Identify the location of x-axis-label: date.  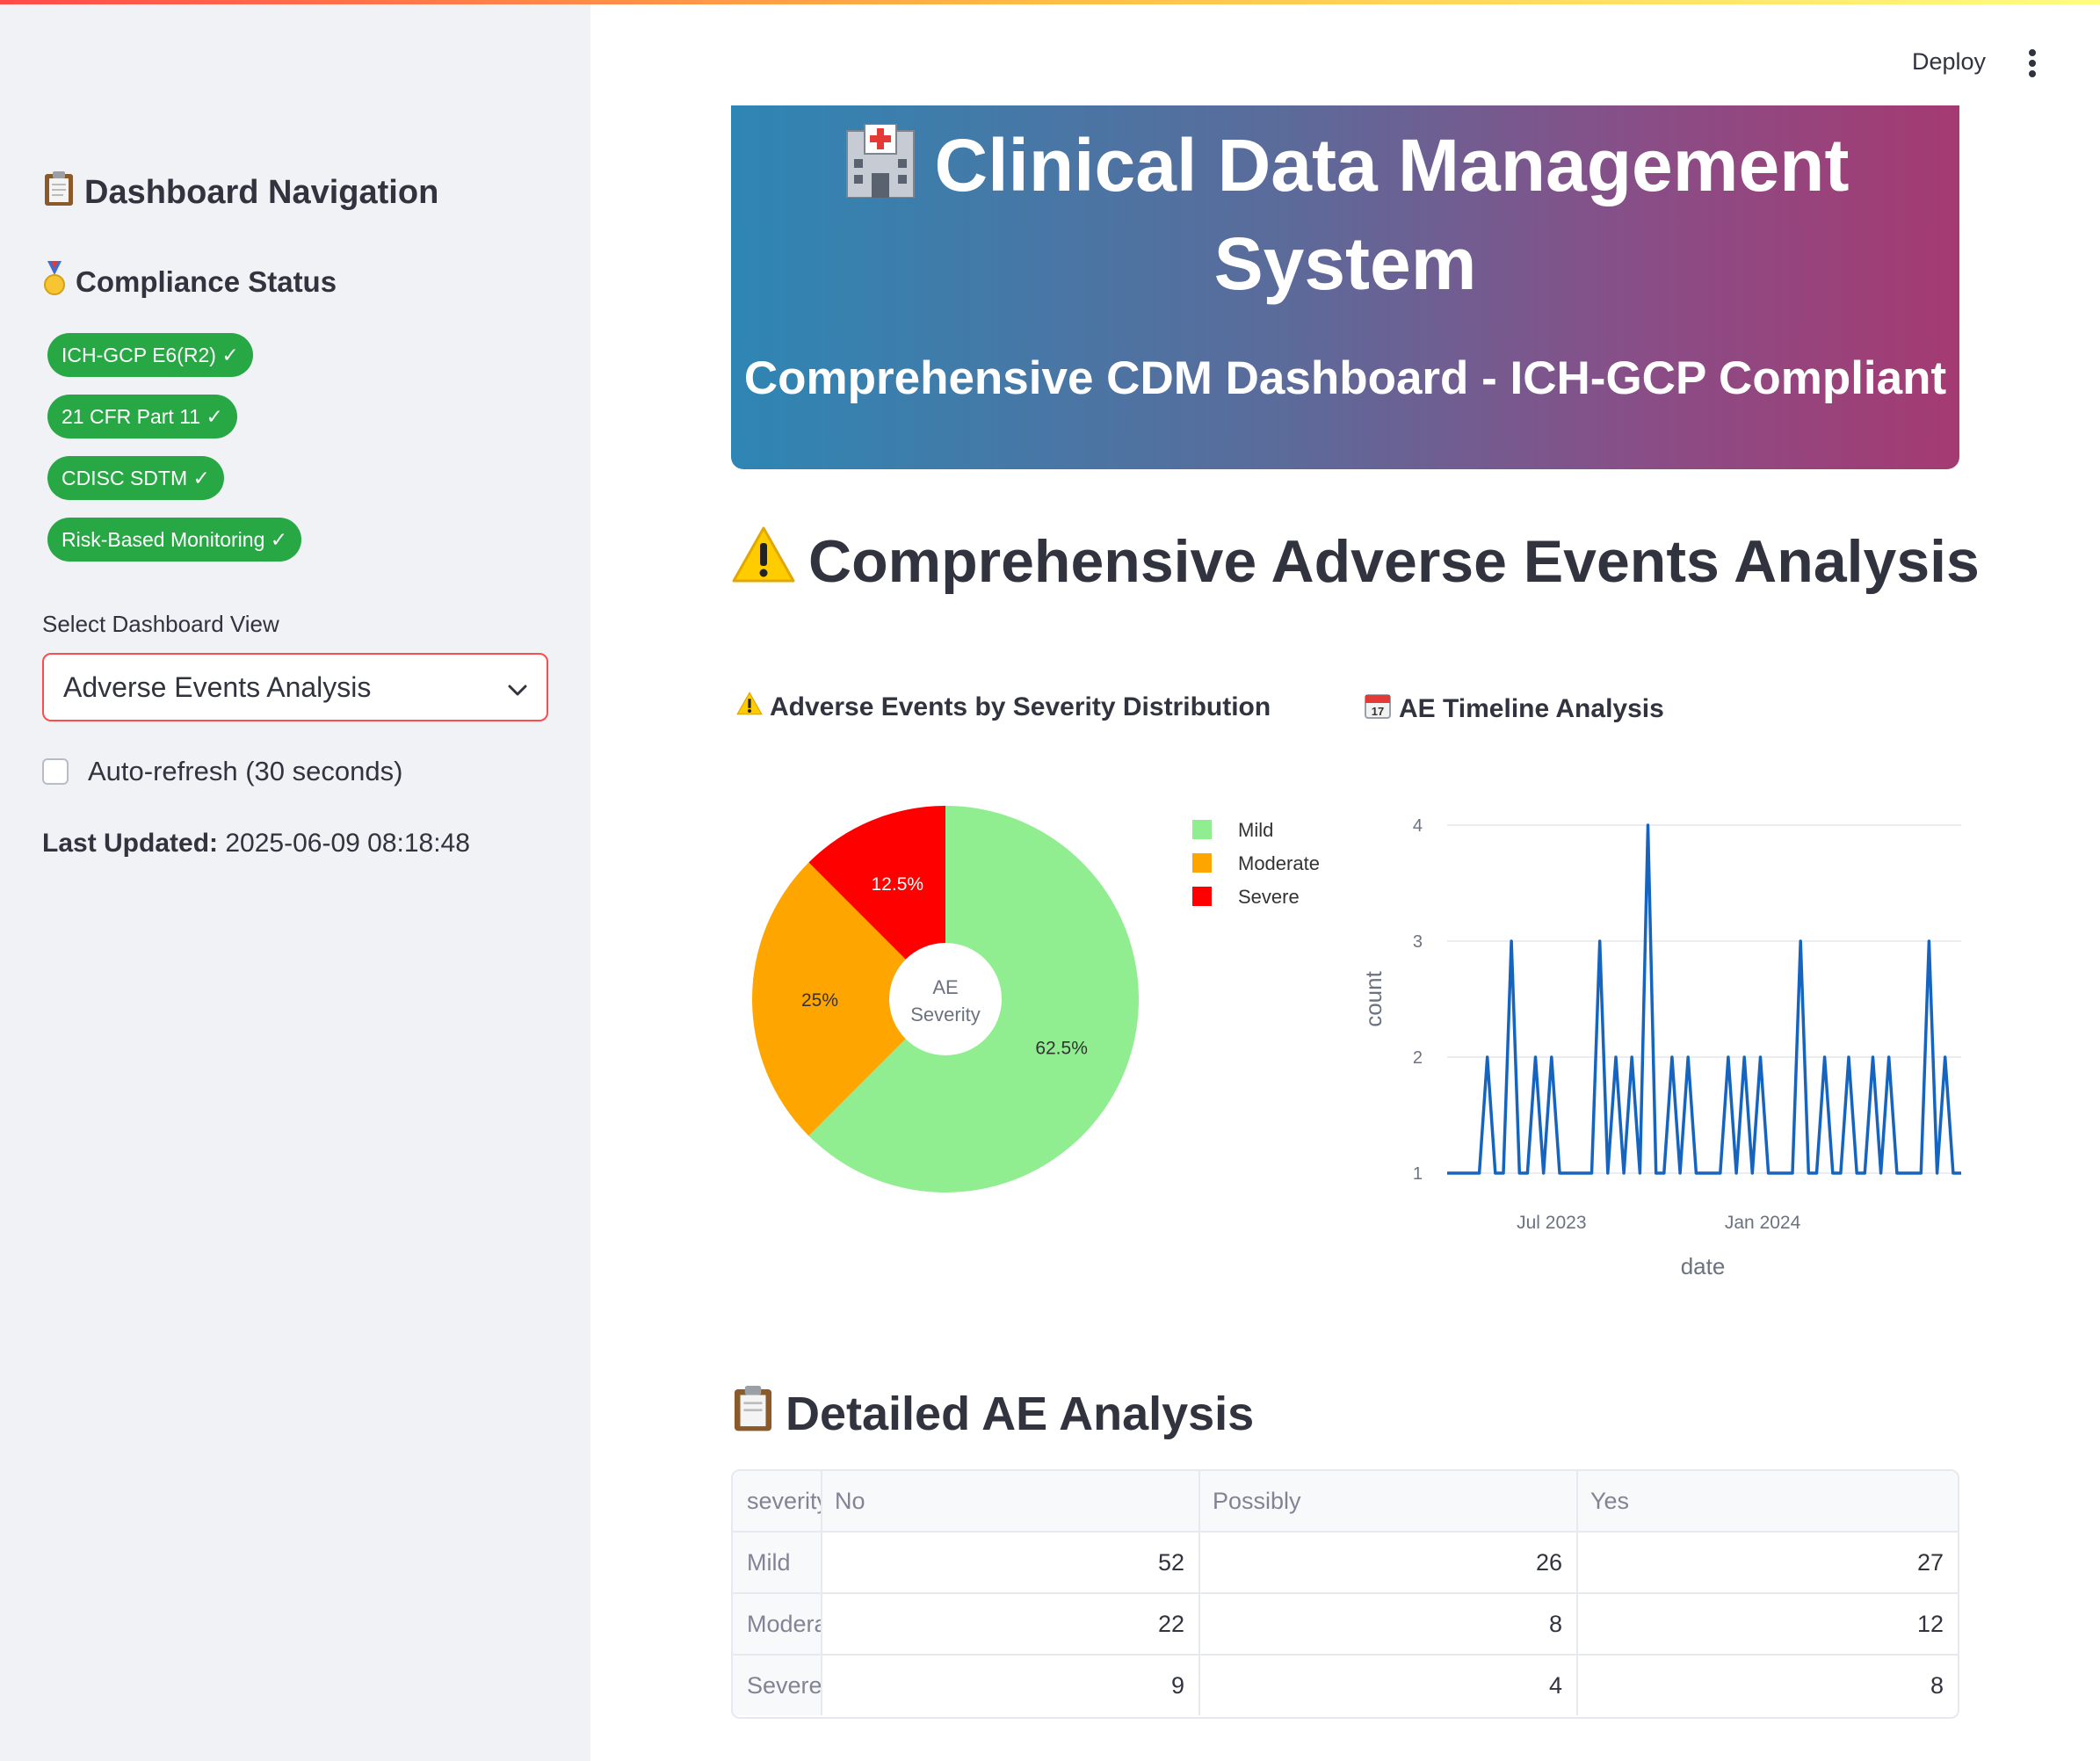
(1703, 1266).